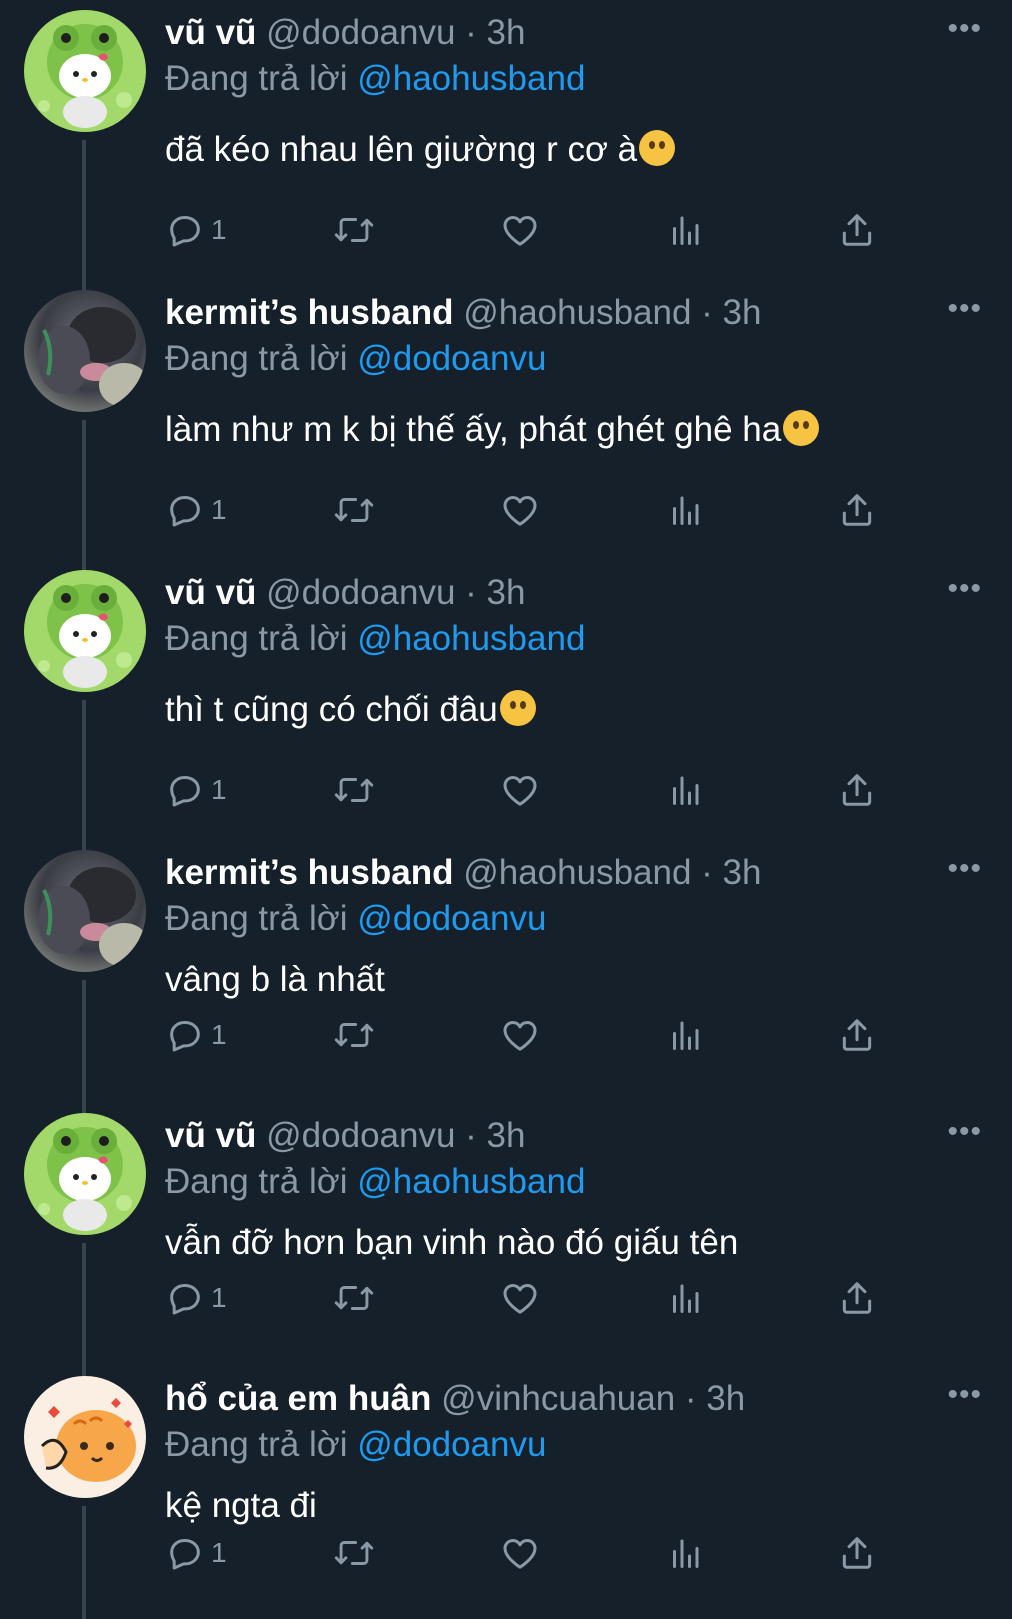 The width and height of the screenshot is (1012, 1619). I want to click on eye-roll-emoji, so click(801, 428).